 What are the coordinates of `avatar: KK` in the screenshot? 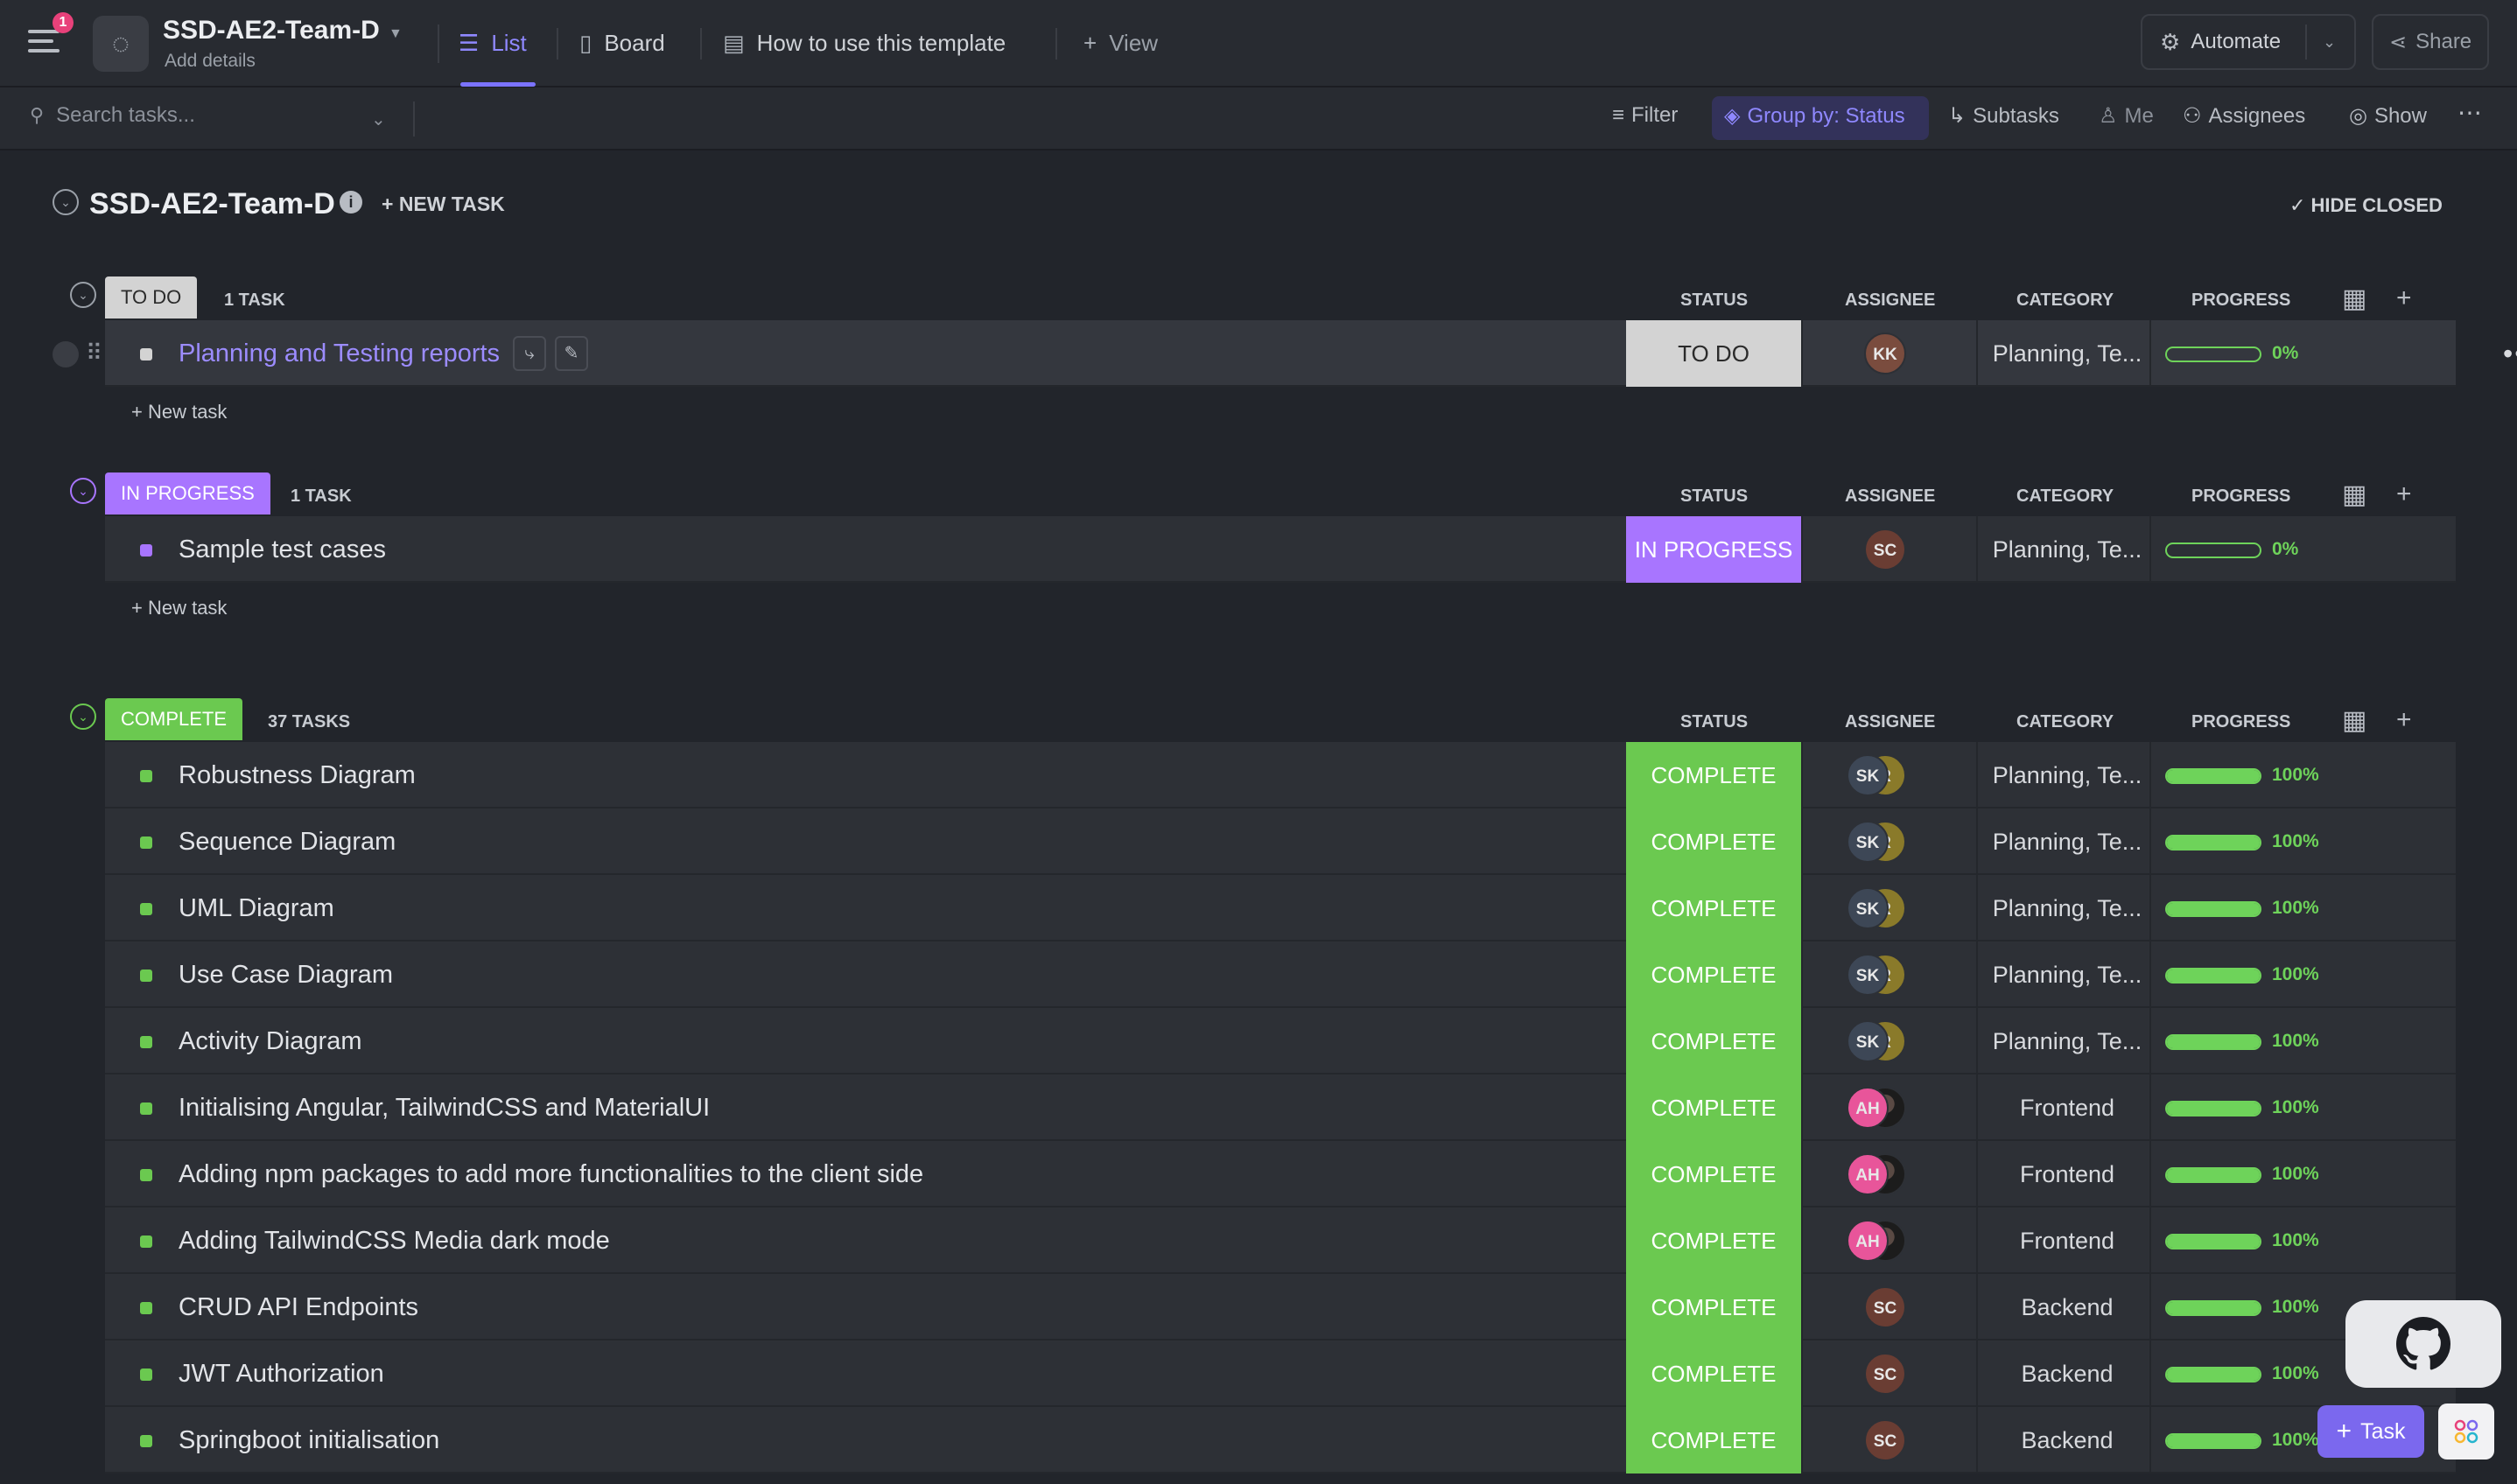 It's located at (1885, 353).